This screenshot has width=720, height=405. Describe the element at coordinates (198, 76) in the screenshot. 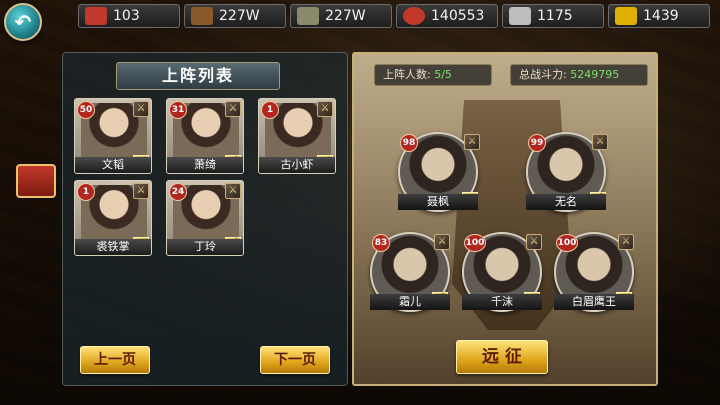

I see `panel-title: 上阵列表` at that location.